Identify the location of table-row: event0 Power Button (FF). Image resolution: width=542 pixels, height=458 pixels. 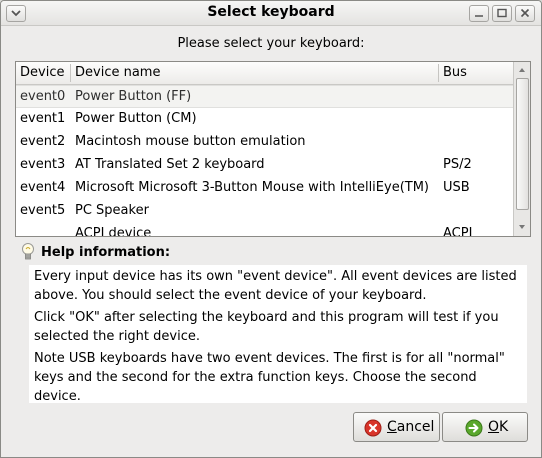
(264, 96).